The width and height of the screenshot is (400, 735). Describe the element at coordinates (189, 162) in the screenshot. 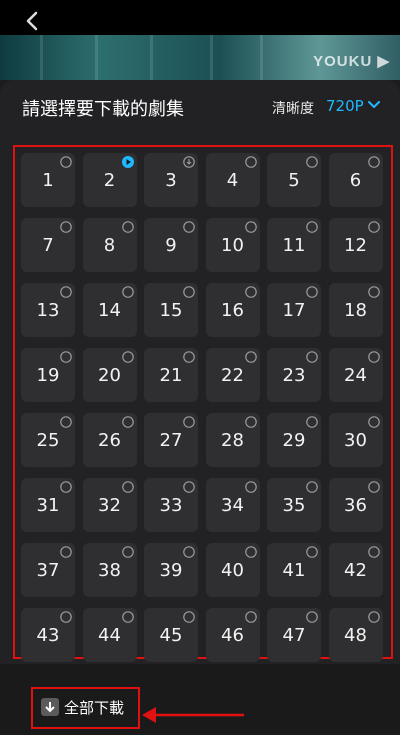

I see `downloaded-icon` at that location.